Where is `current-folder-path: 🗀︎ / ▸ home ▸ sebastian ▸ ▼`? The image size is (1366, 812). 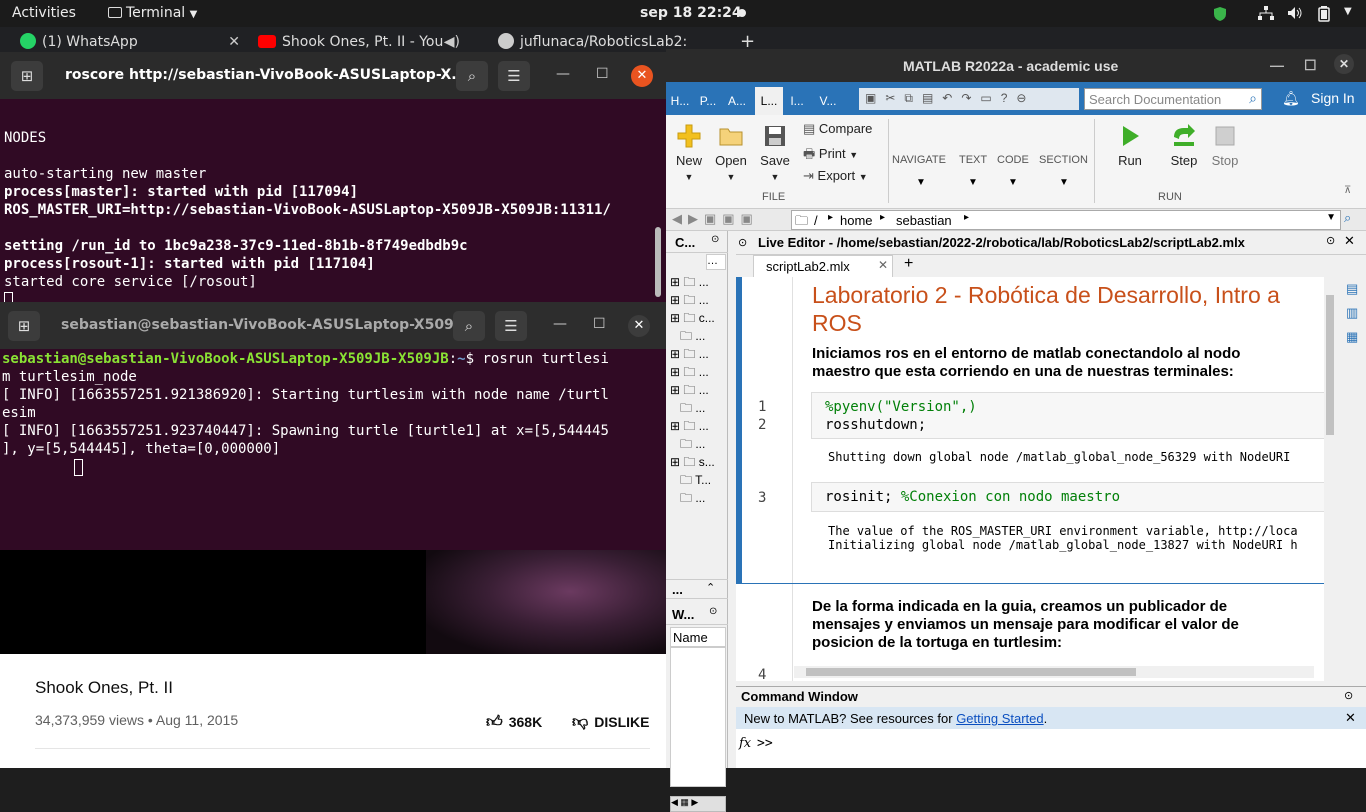 current-folder-path: 🗀︎ / ▸ home ▸ sebastian ▸ ▼ is located at coordinates (1066, 220).